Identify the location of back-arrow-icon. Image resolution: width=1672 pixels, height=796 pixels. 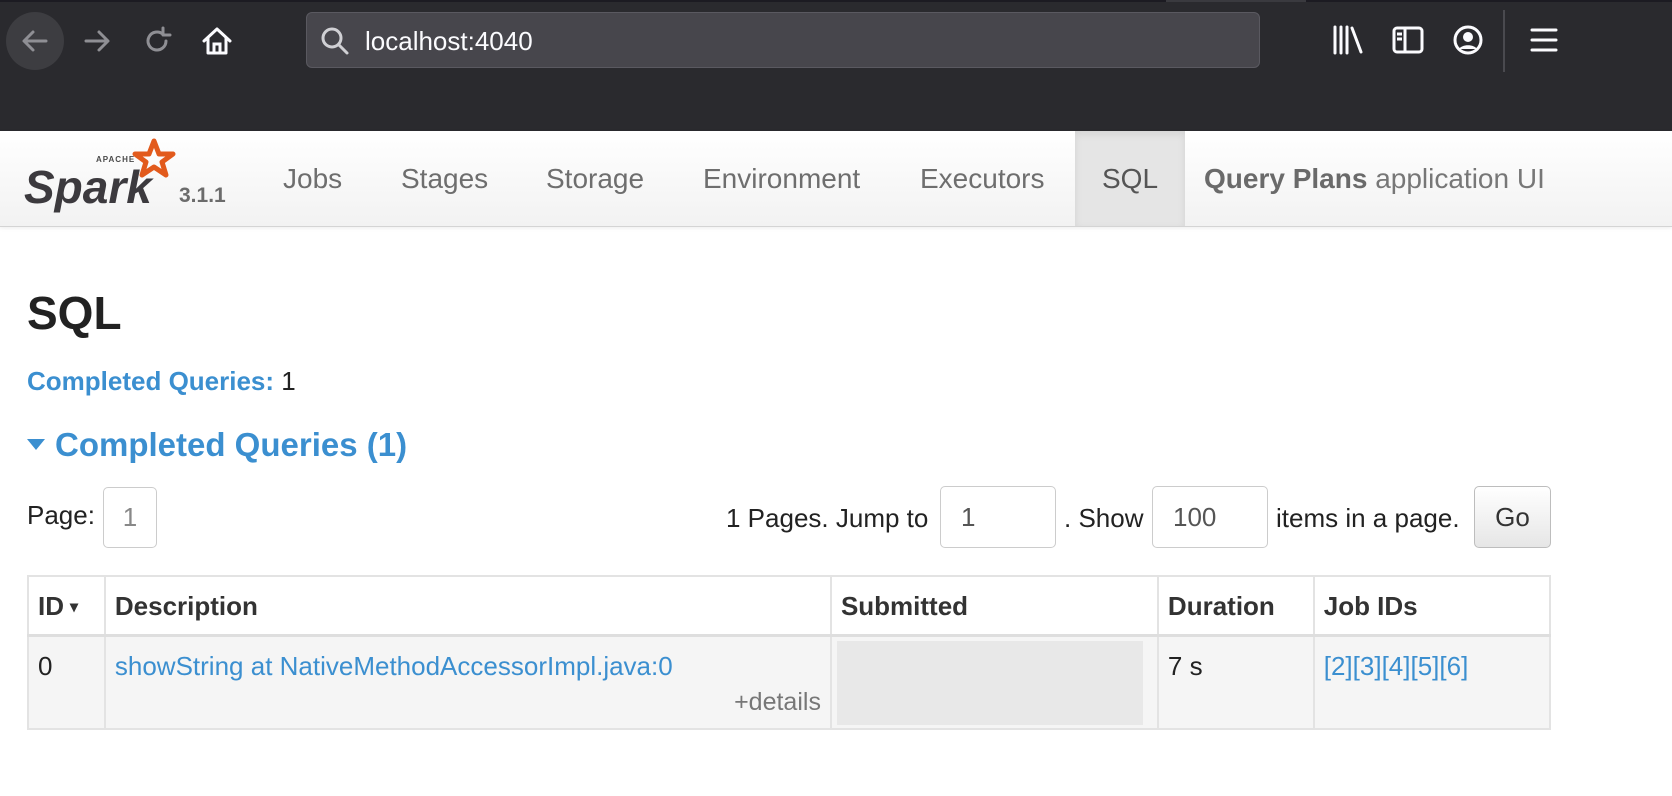
(35, 41).